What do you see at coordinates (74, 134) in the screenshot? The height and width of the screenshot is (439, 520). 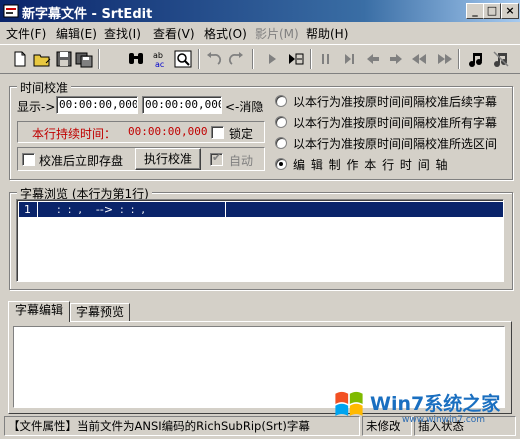 I see `duration-label: 本行持续时间：` at bounding box center [74, 134].